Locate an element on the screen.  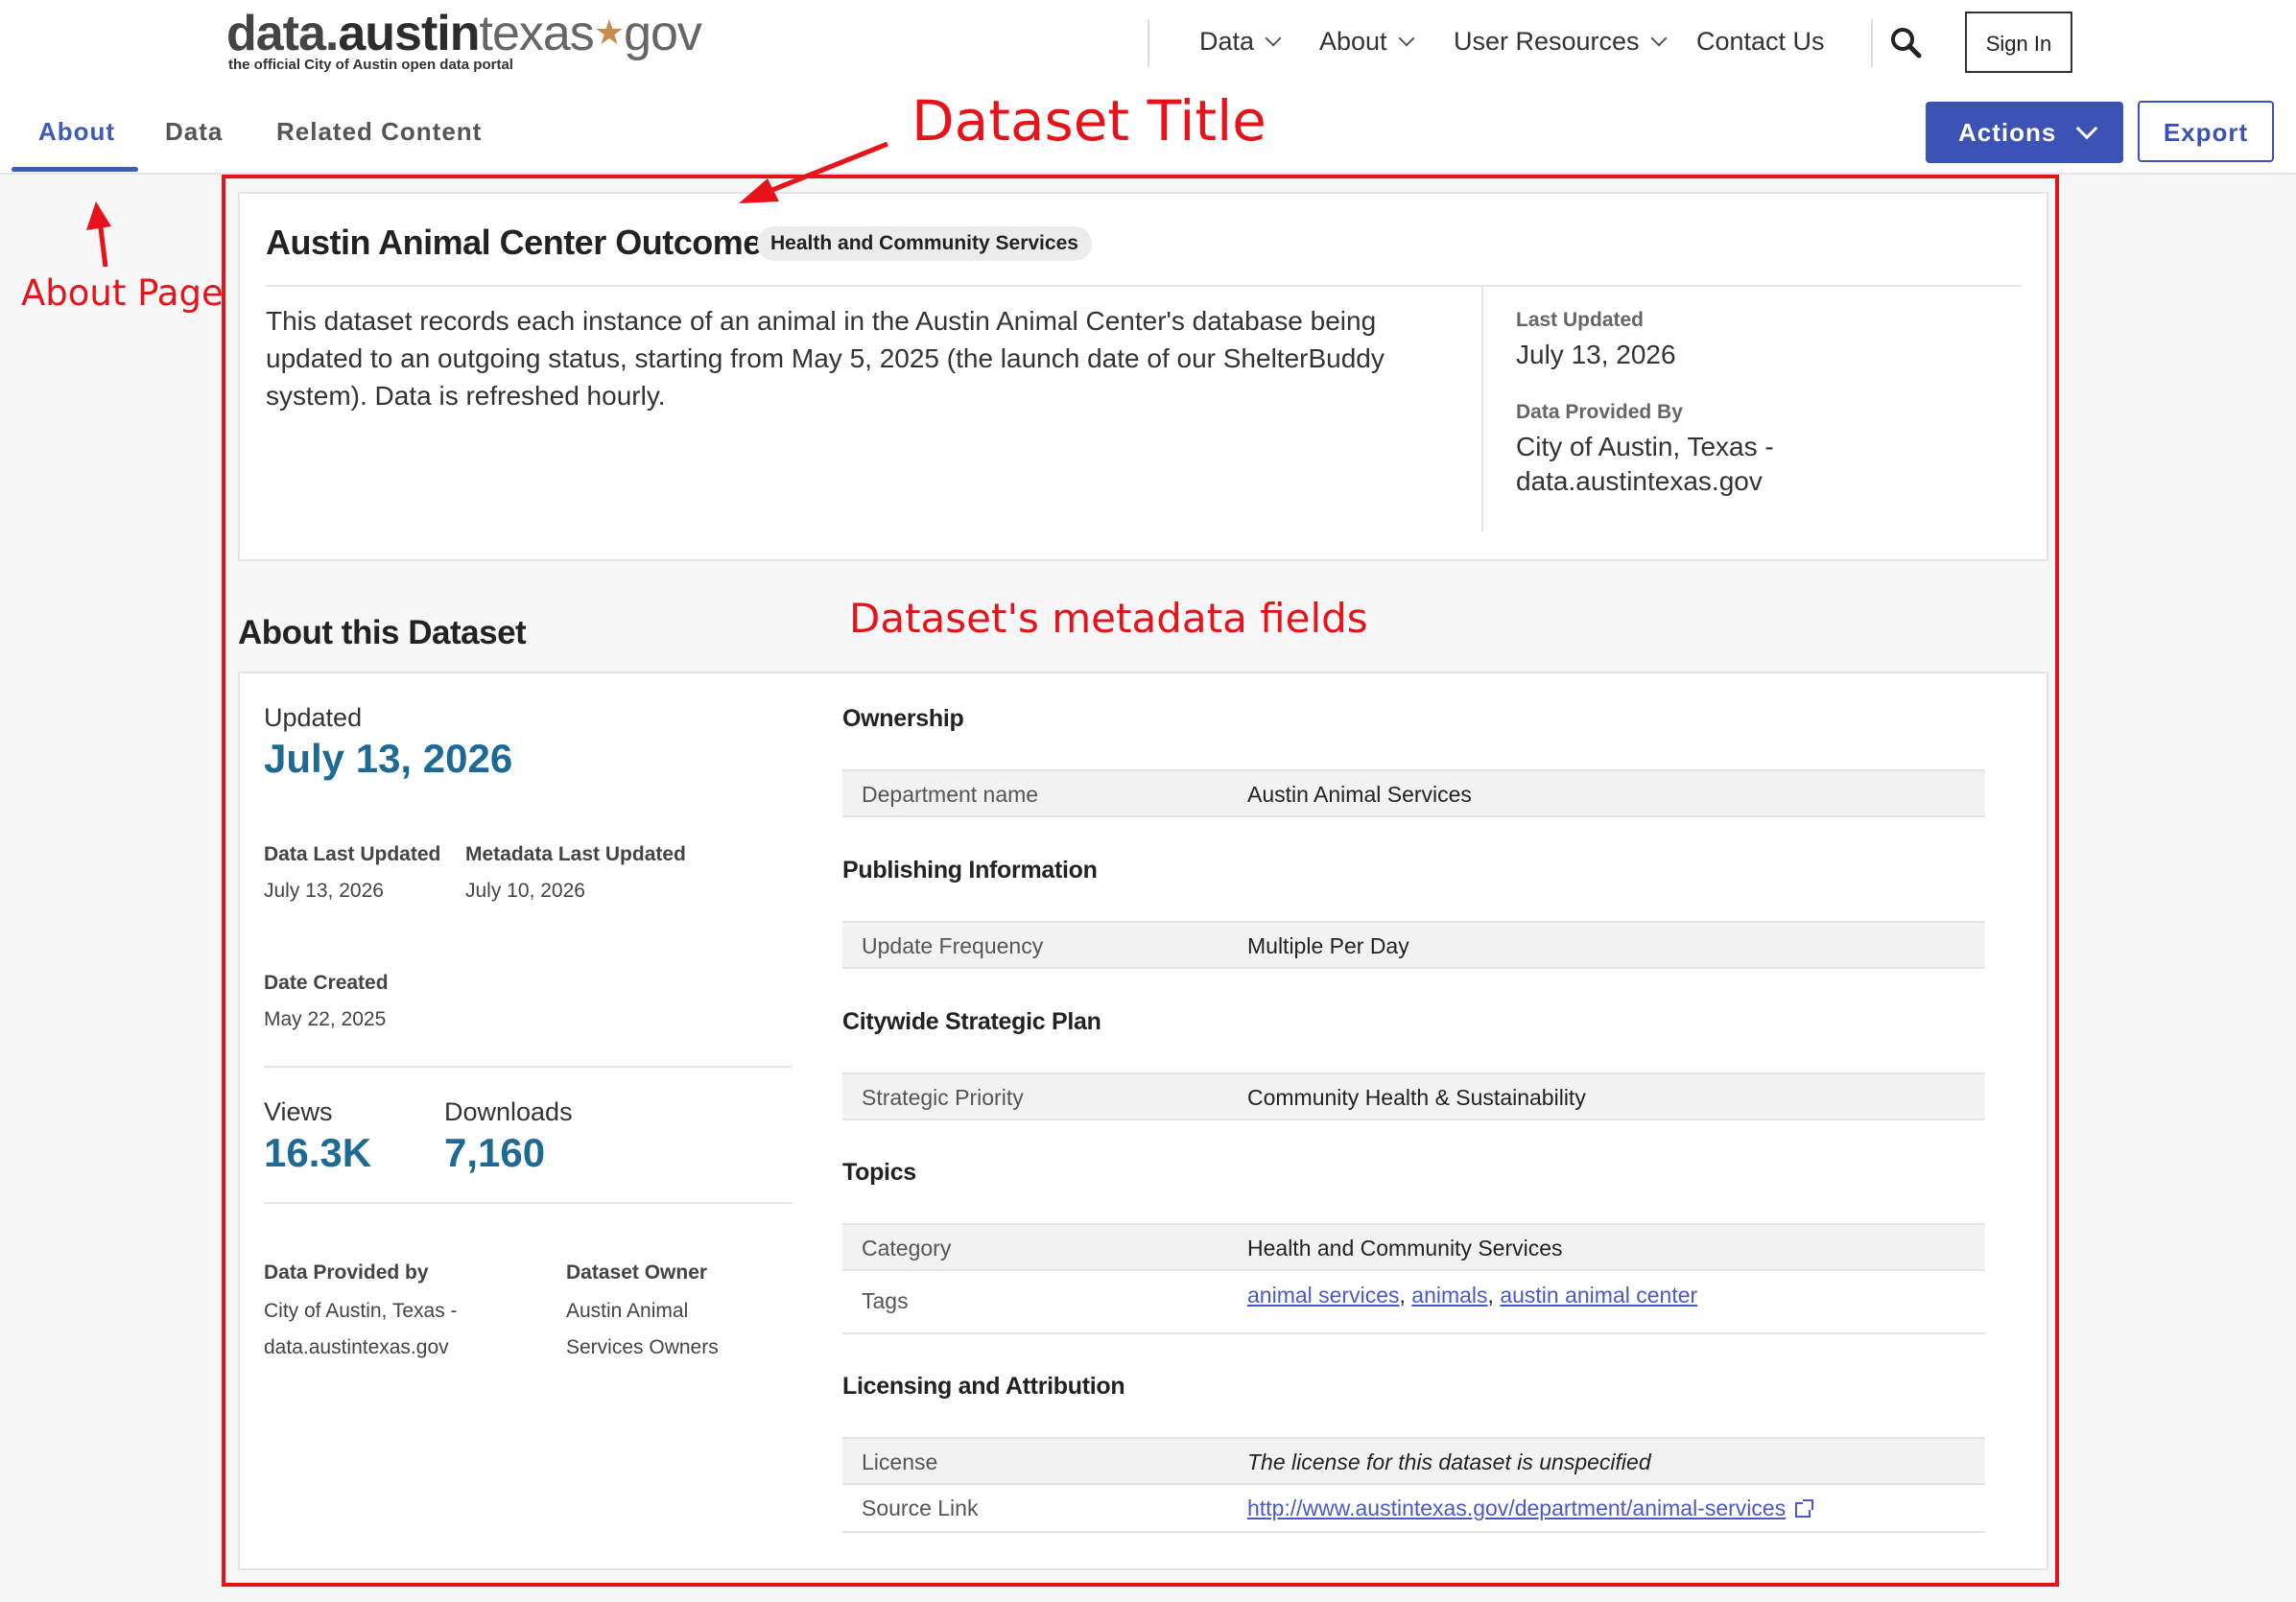
tab-about: About is located at coordinates (76, 132).